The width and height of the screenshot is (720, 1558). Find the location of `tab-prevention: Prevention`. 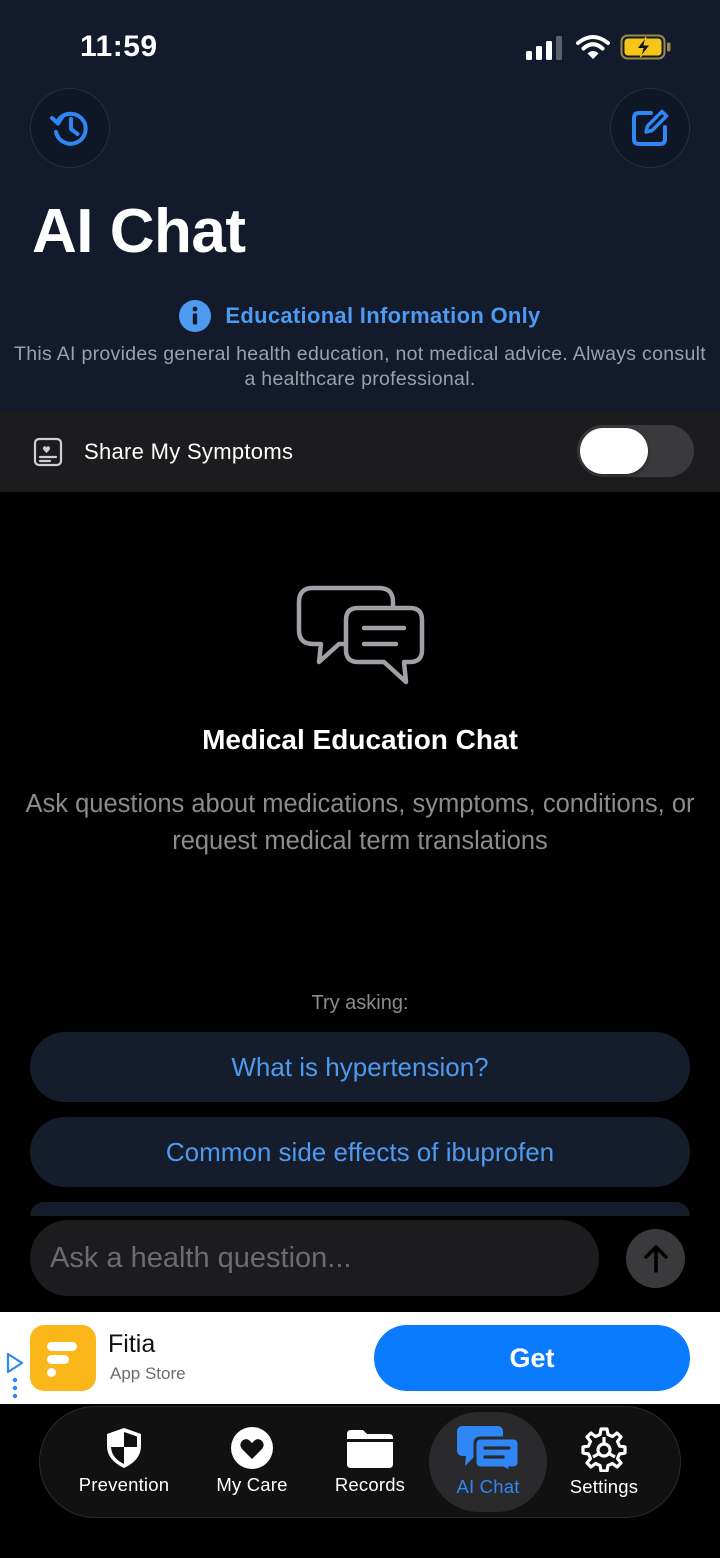

tab-prevention: Prevention is located at coordinates (124, 1462).